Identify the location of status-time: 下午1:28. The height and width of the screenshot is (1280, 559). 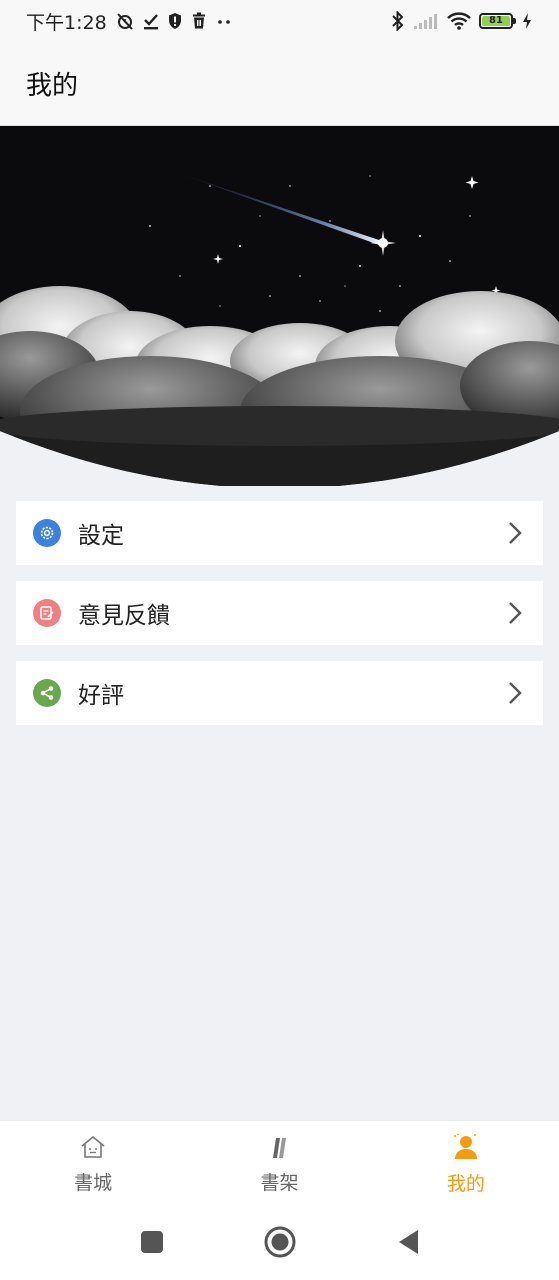
(66, 22).